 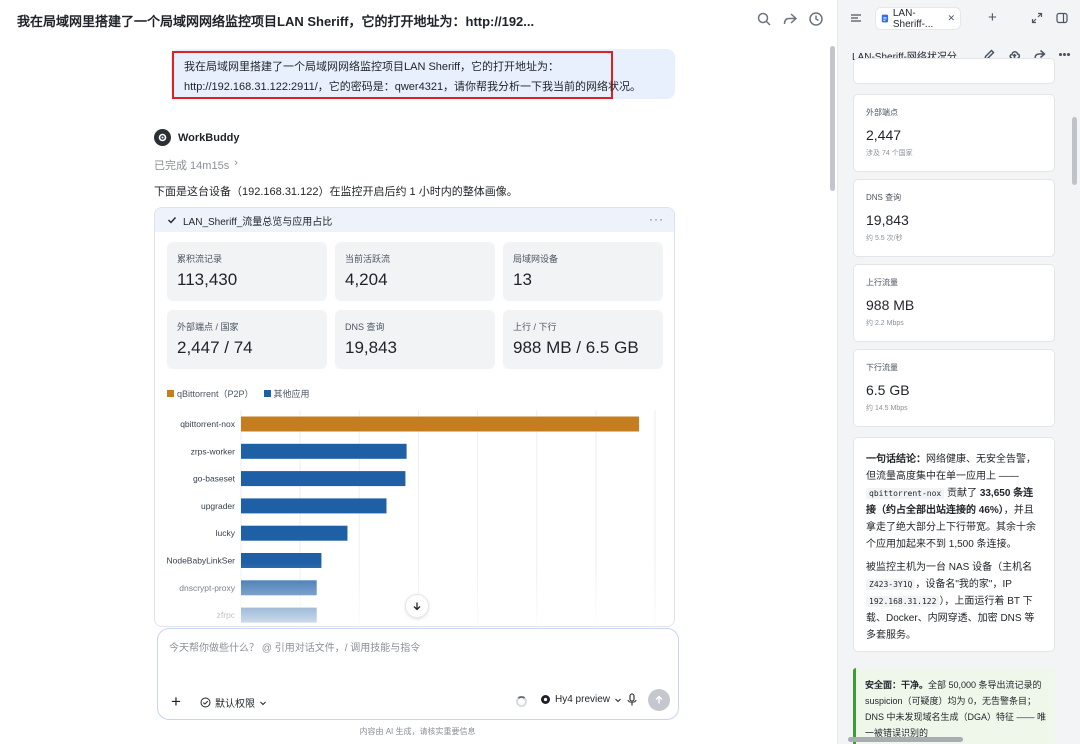 What do you see at coordinates (440, 424) in the screenshot?
I see `bar-qbittorrent-nox` at bounding box center [440, 424].